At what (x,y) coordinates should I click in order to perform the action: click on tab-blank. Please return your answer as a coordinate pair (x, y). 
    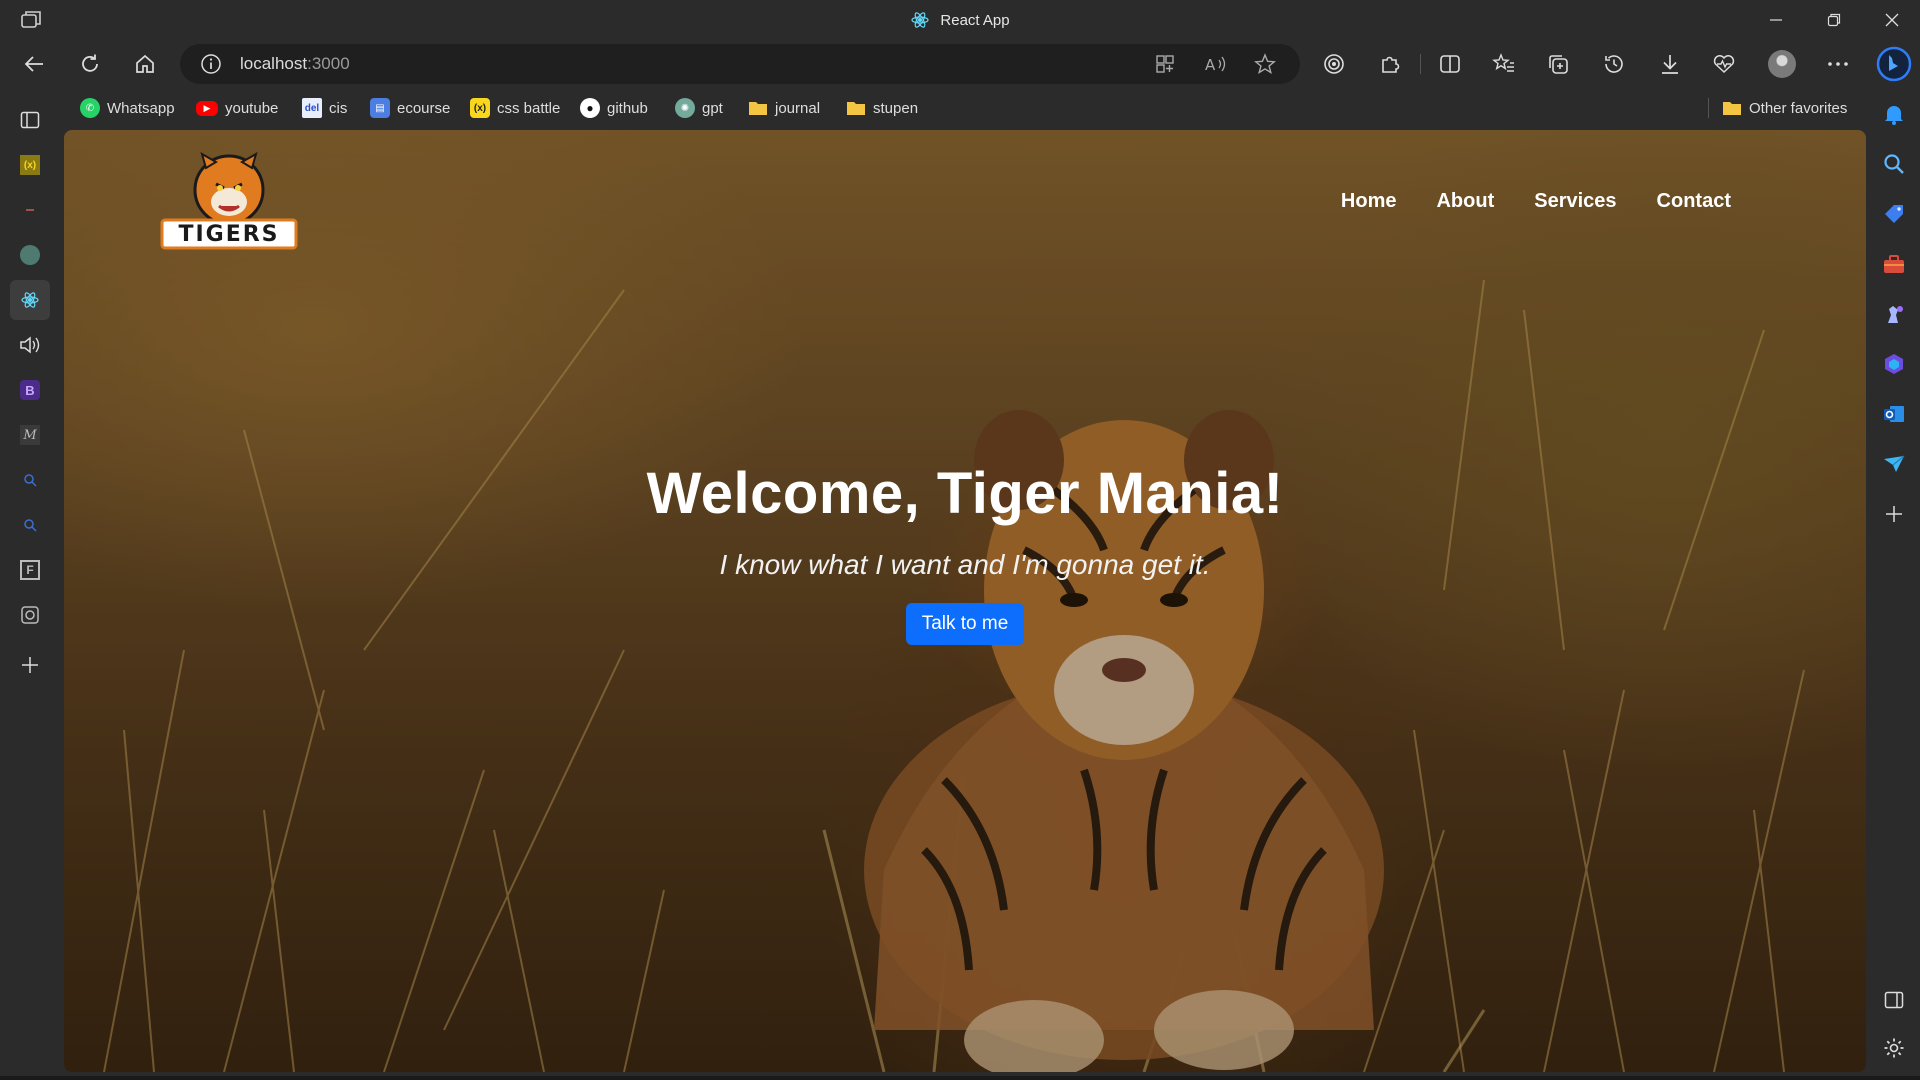
    Looking at the image, I should click on (30, 210).